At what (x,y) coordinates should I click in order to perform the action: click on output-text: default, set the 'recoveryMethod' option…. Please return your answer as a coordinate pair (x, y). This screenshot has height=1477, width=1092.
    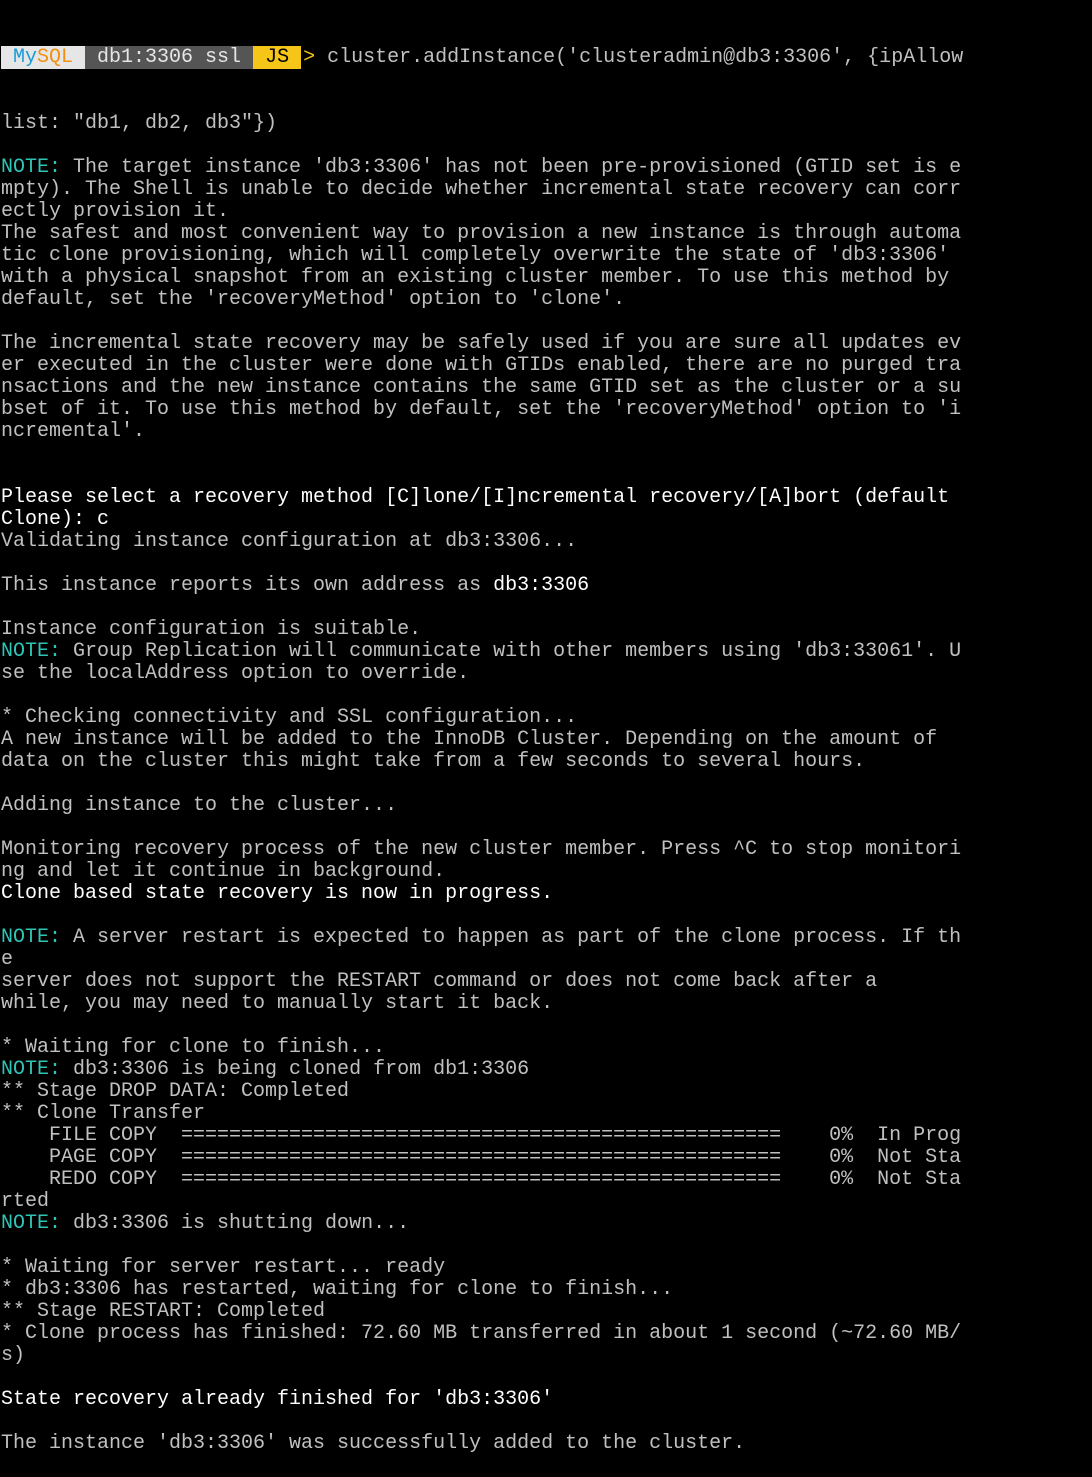
    Looking at the image, I should click on (313, 299).